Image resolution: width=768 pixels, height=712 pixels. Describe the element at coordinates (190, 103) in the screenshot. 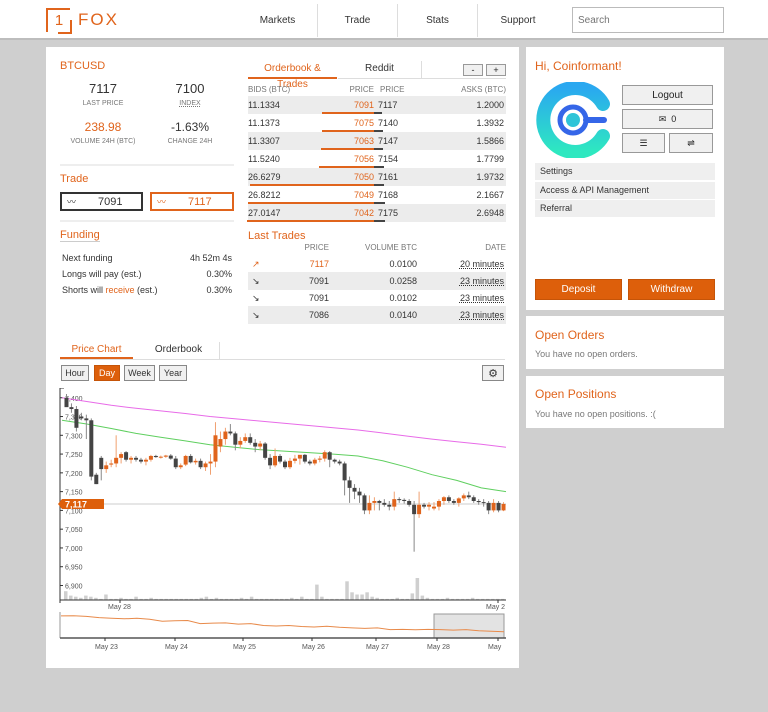

I see `index-label: INDEX` at that location.